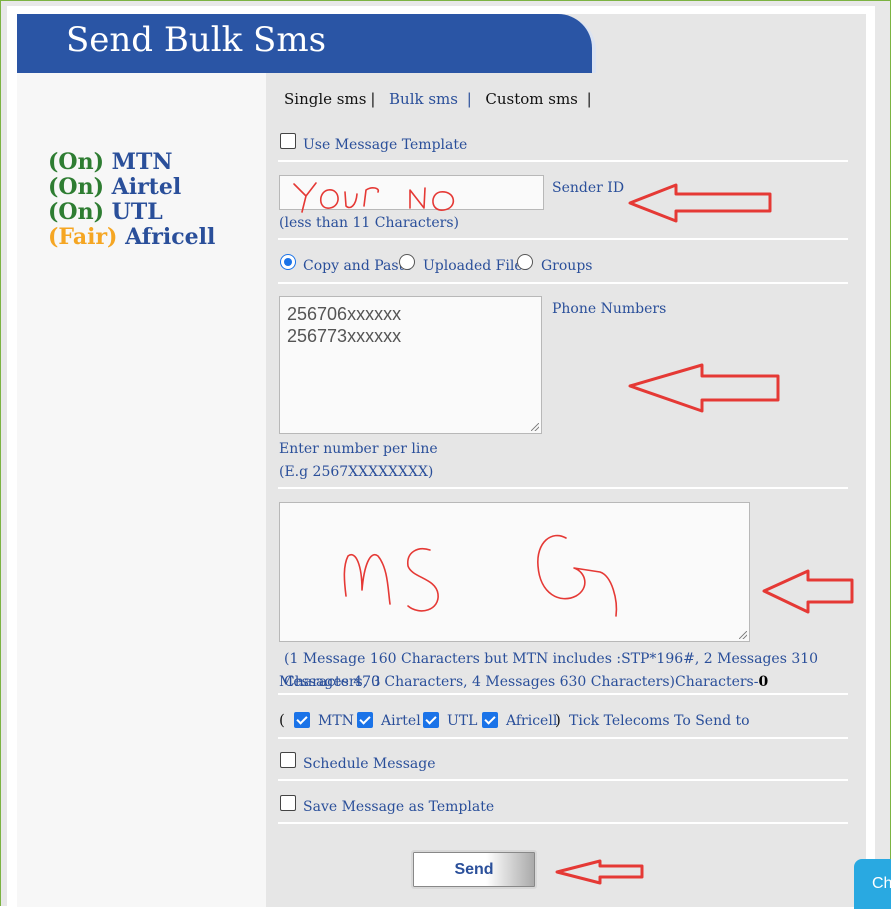  Describe the element at coordinates (336, 721) in the screenshot. I see `telecom-mtn-label: MTN` at that location.